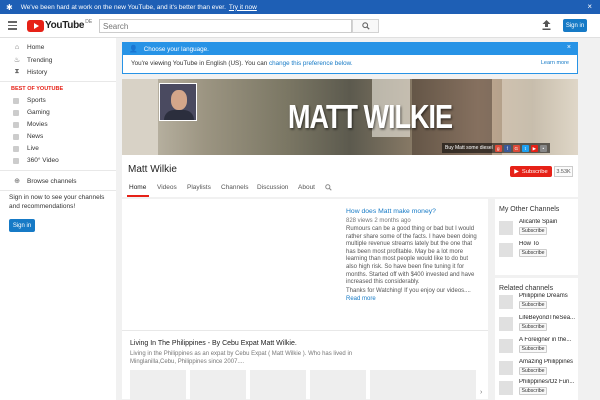  I want to click on flame-icon: ♨, so click(17, 60).